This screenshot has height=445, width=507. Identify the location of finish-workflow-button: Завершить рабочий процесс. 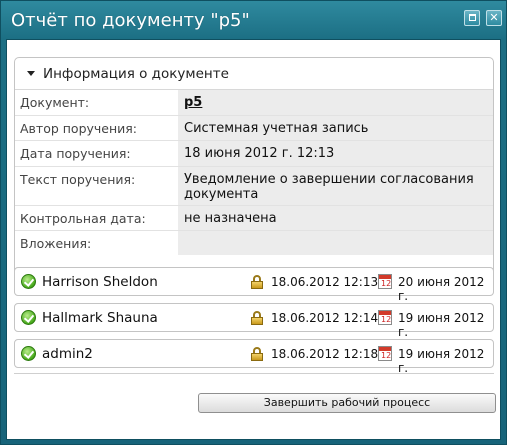
(347, 403).